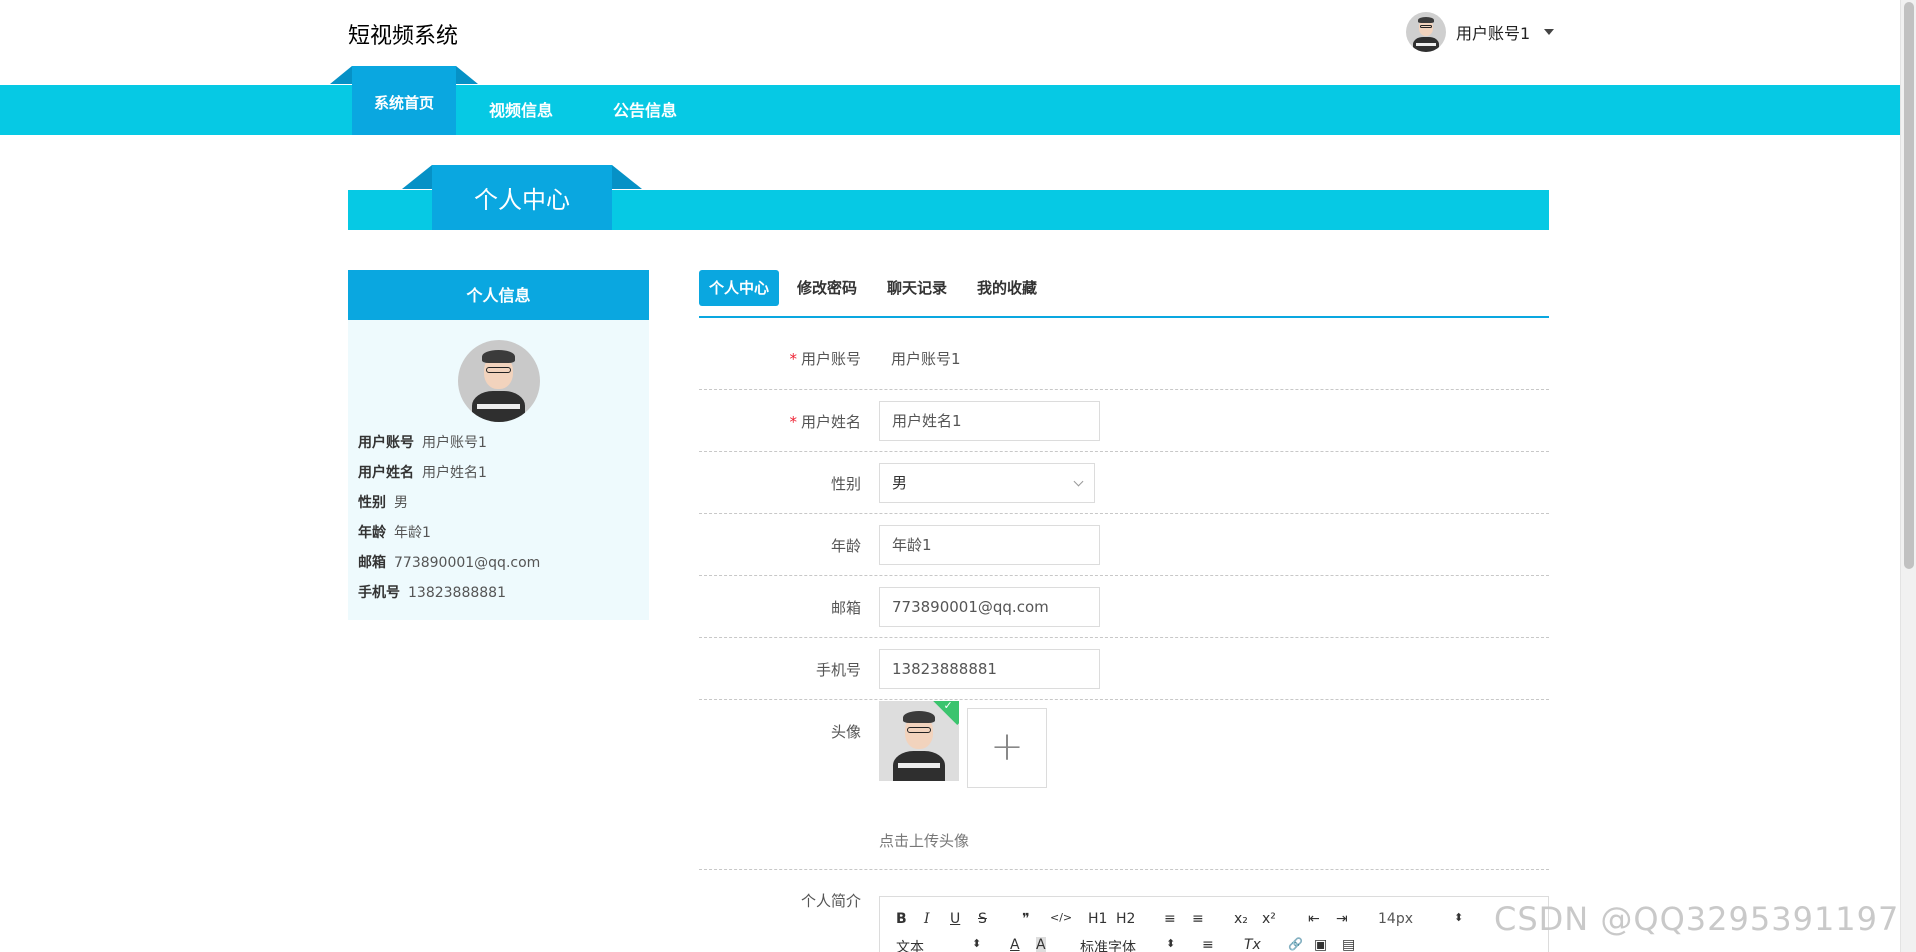  What do you see at coordinates (383, 503) in the screenshot?
I see `info-row-gender: 性别男` at bounding box center [383, 503].